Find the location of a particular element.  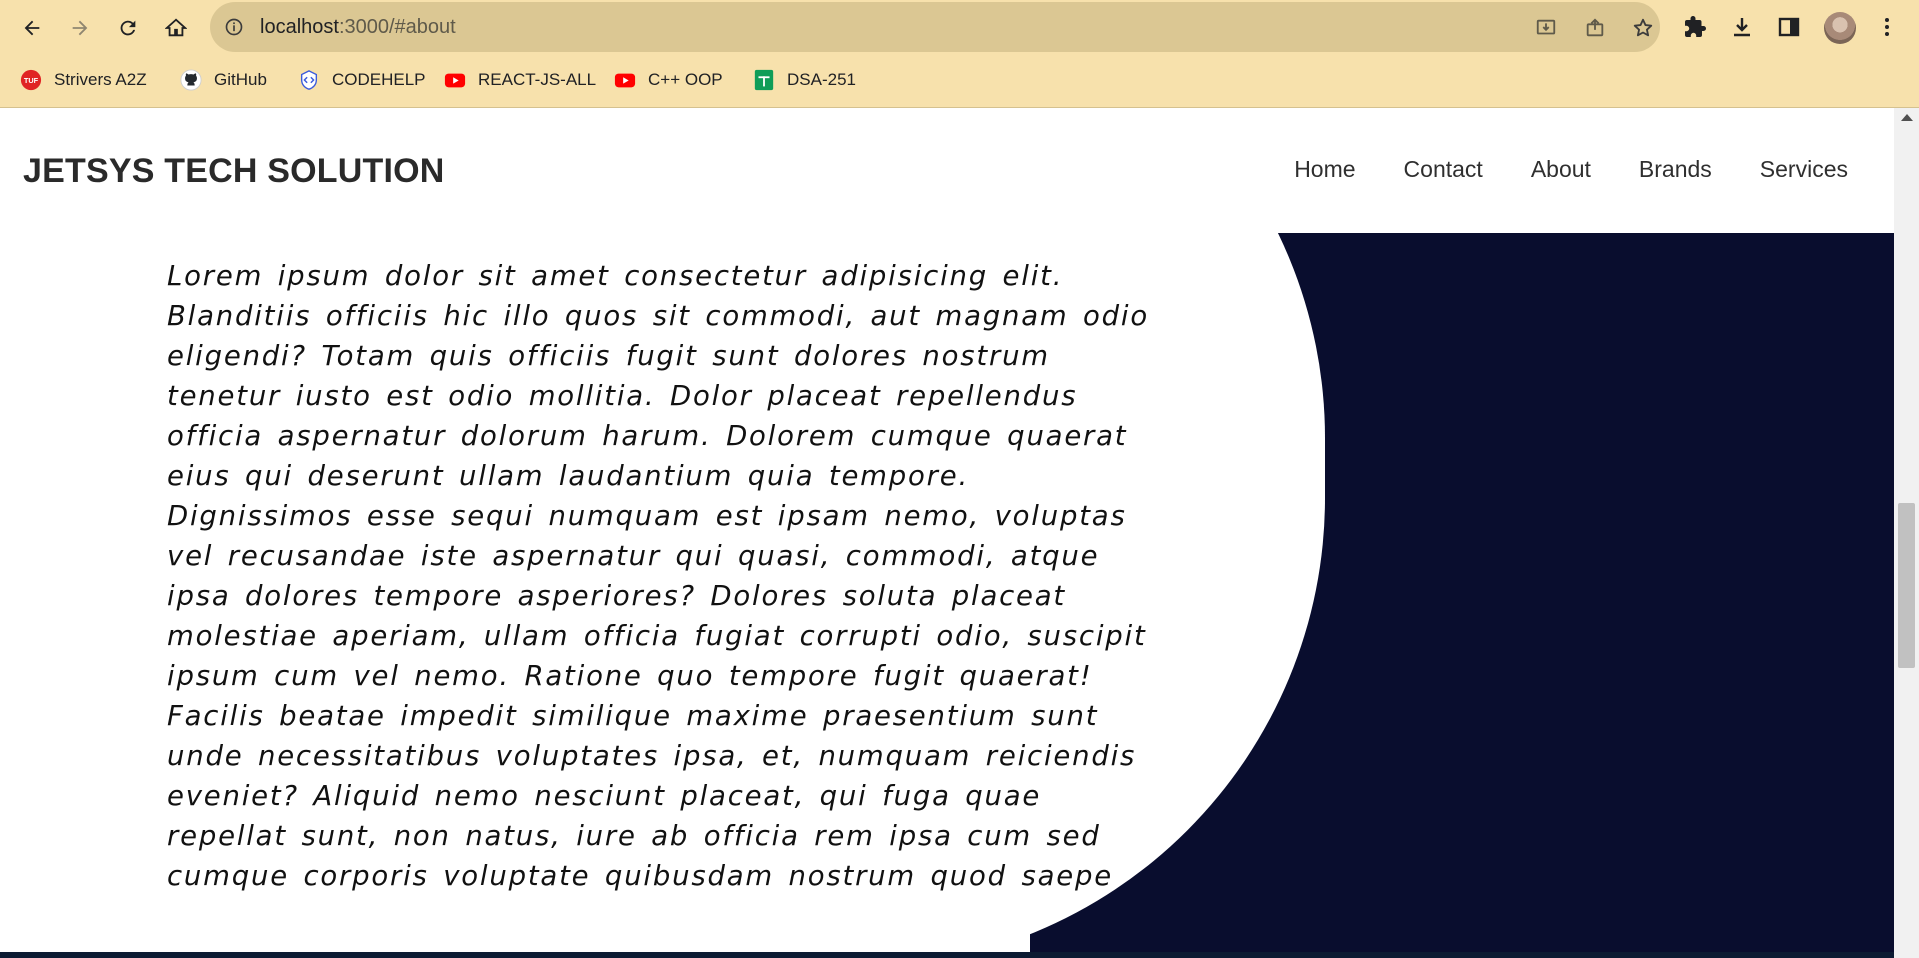

forward-button is located at coordinates (80, 28).